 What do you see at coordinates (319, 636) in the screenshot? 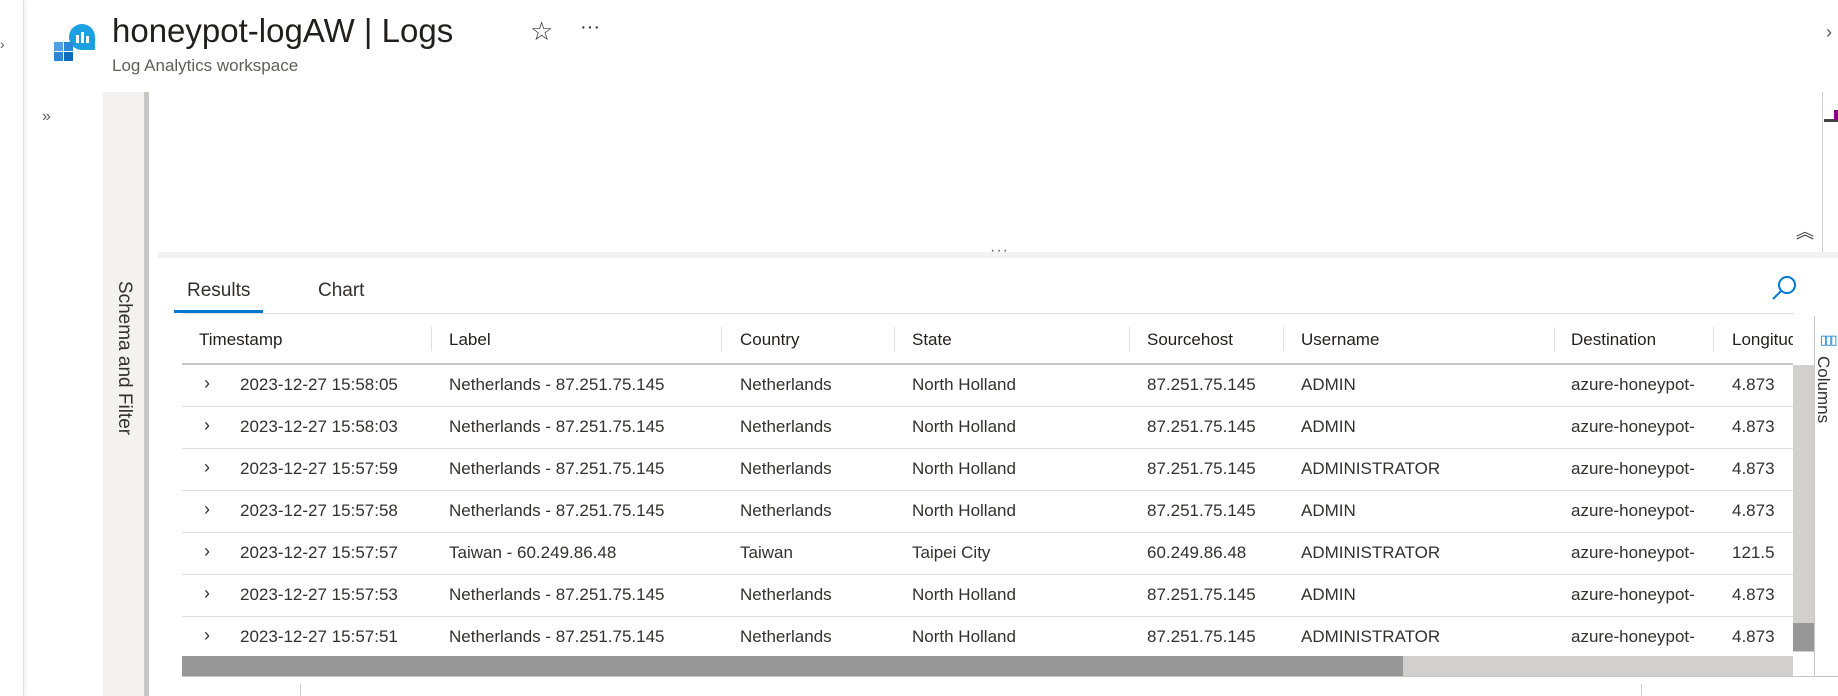
I see `cell-timestamp: 2023-12-27 15:57:51` at bounding box center [319, 636].